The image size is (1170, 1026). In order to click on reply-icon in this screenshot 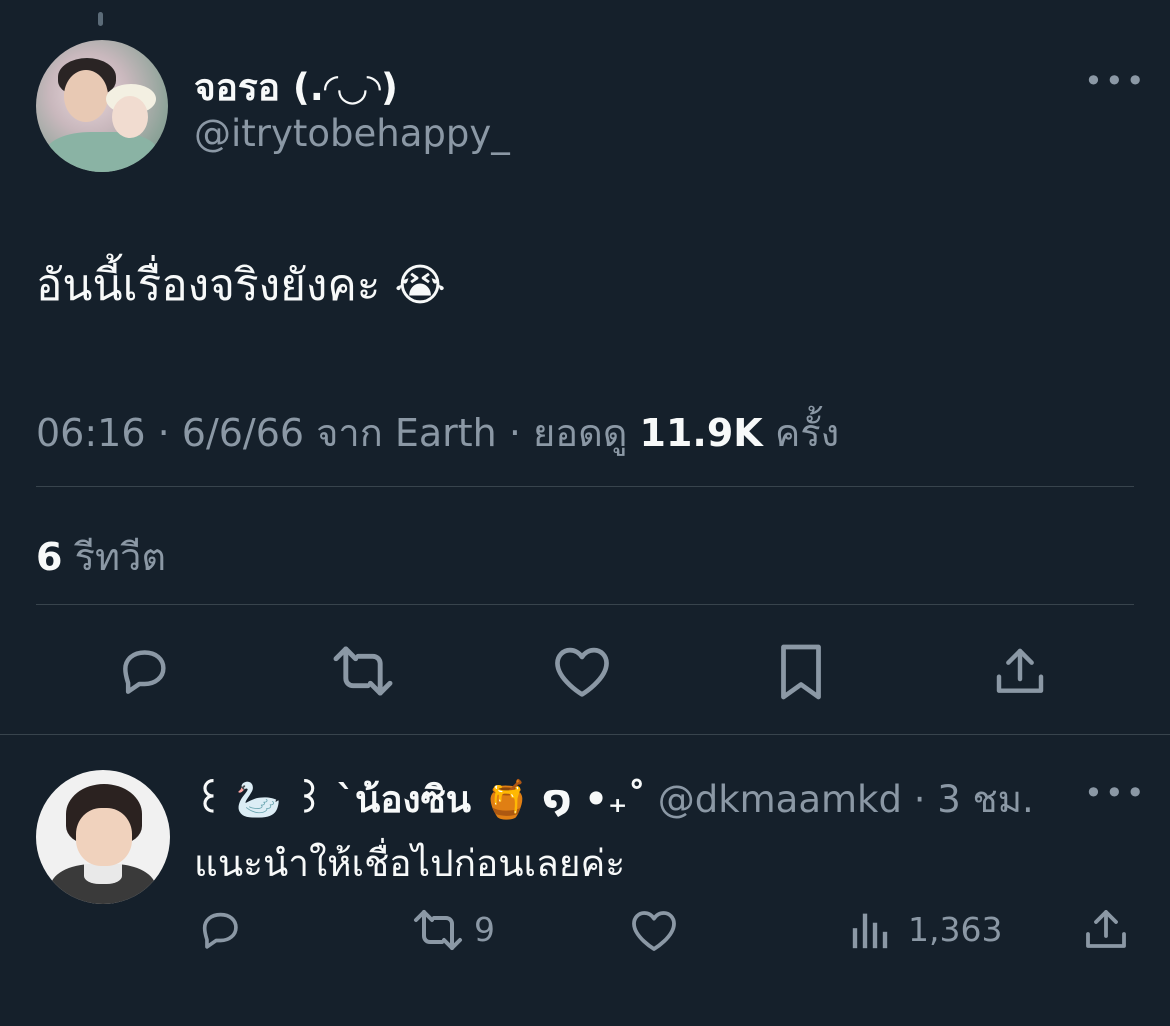, I will do `click(144, 670)`.